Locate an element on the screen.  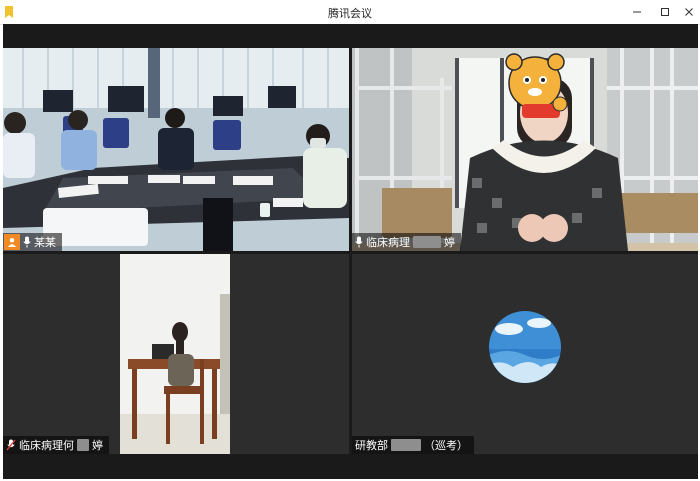
mic-off-icon is located at coordinates (11, 445).